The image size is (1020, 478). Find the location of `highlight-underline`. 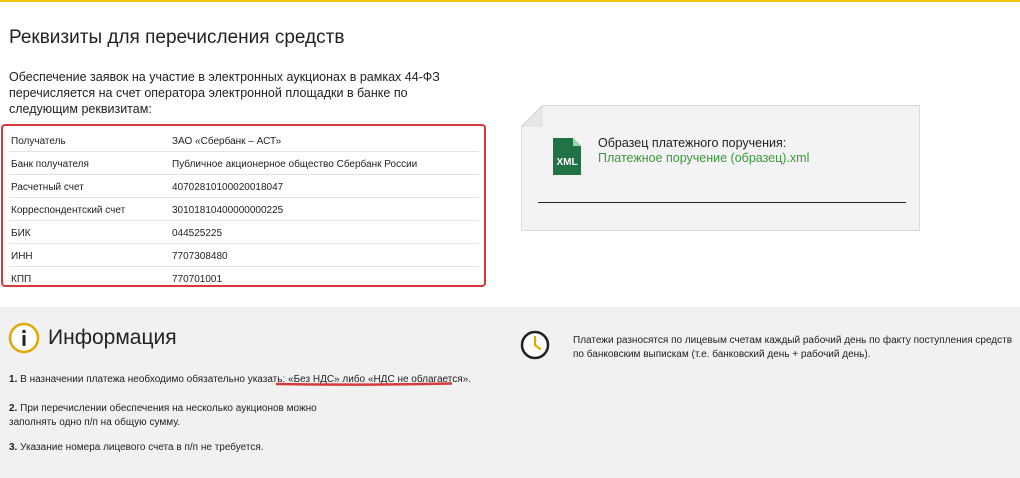

highlight-underline is located at coordinates (364, 384).